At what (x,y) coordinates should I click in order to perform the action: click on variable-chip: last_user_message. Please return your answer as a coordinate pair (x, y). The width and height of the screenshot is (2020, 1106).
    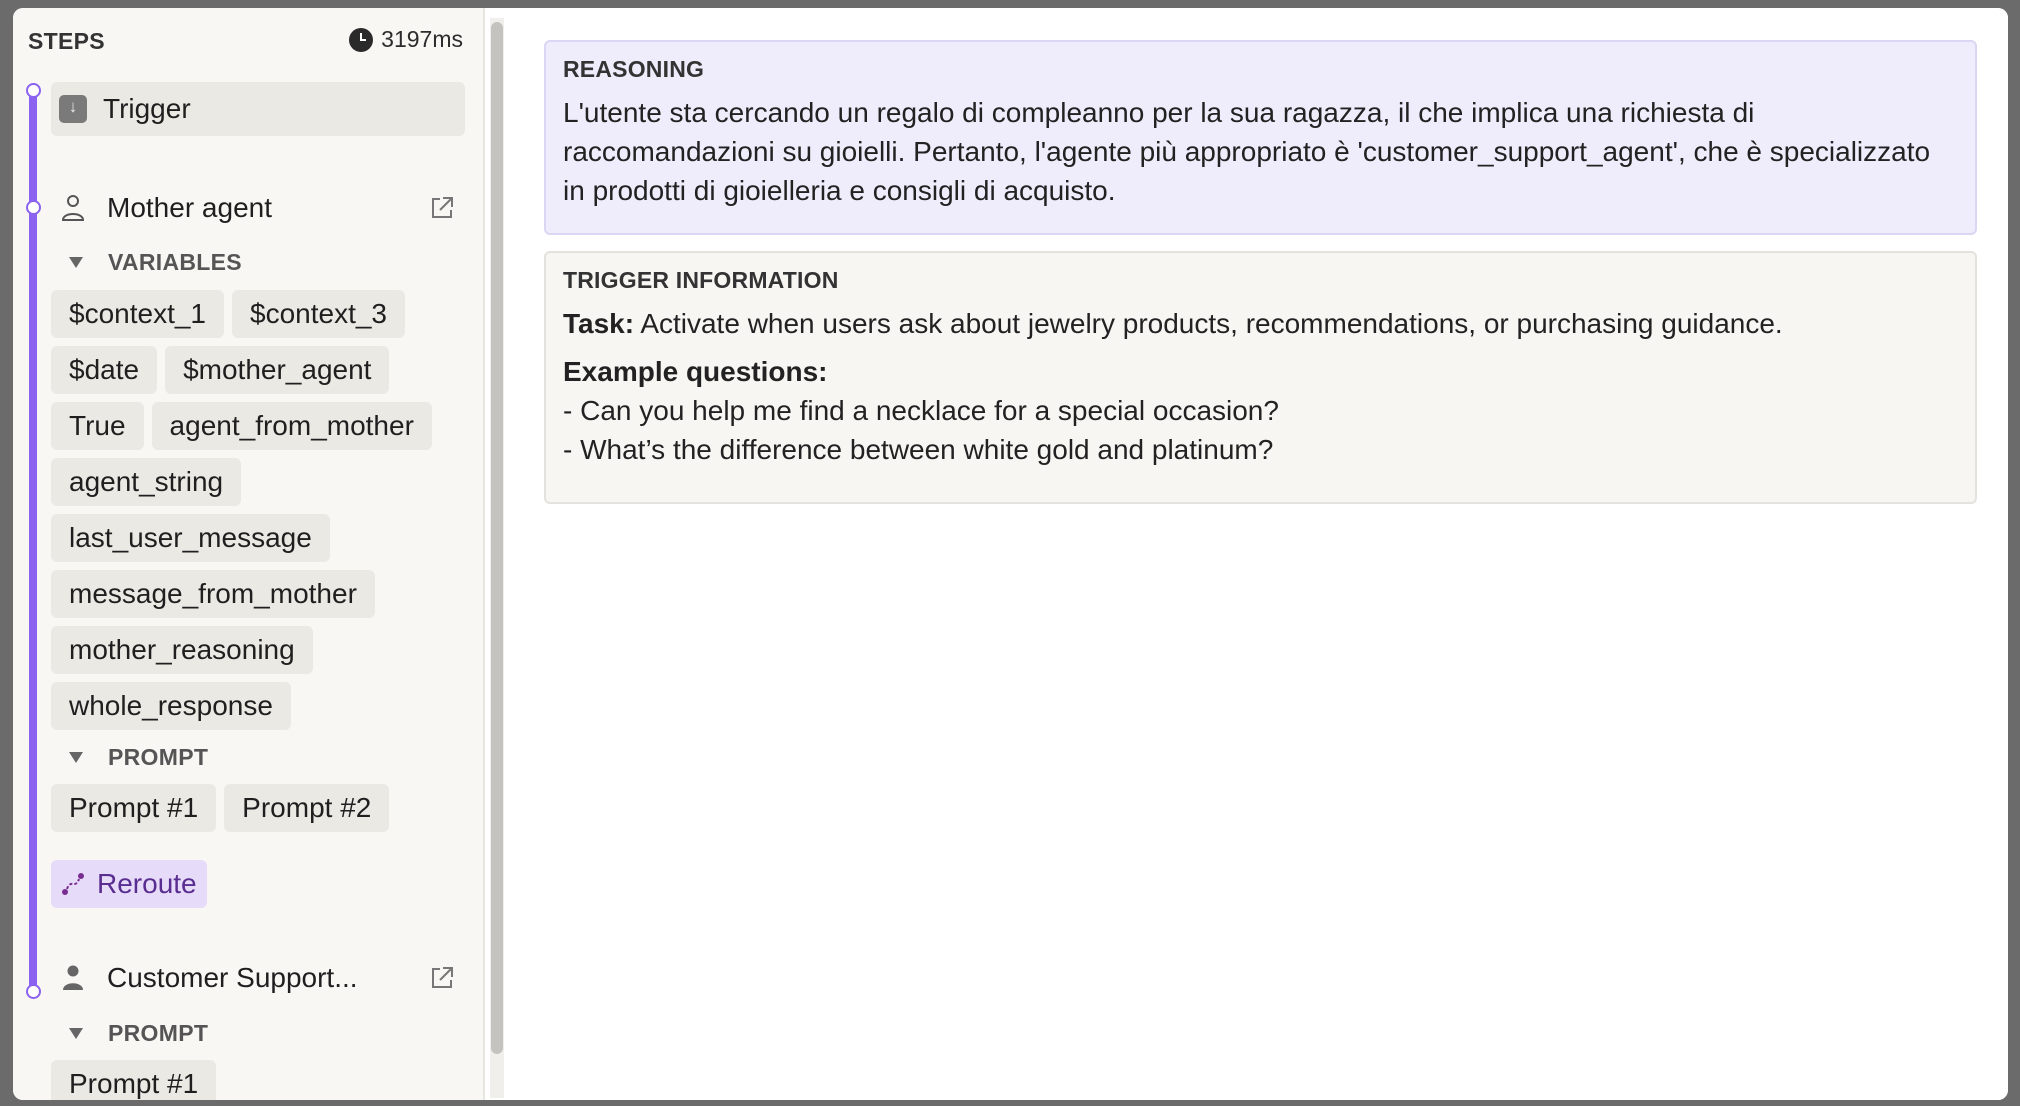
    Looking at the image, I should click on (190, 538).